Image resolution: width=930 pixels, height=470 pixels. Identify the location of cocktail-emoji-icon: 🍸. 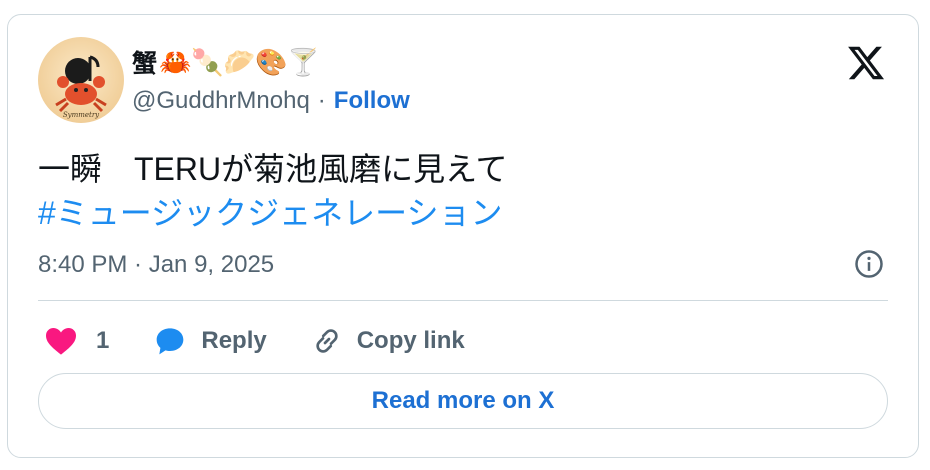
(303, 62).